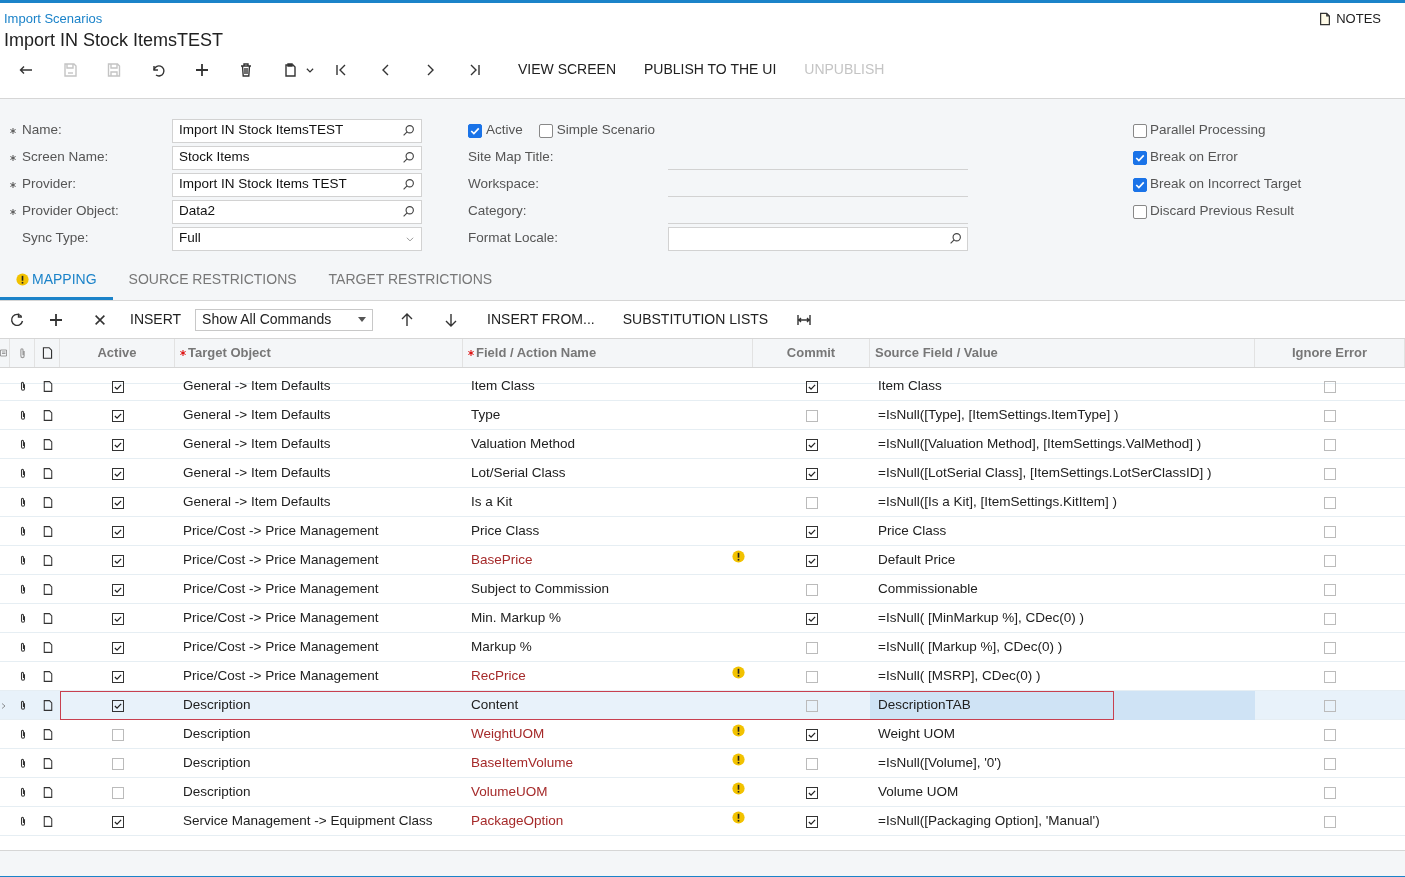 This screenshot has width=1405, height=877. Describe the element at coordinates (159, 319) in the screenshot. I see `insert-button: INSERT` at that location.